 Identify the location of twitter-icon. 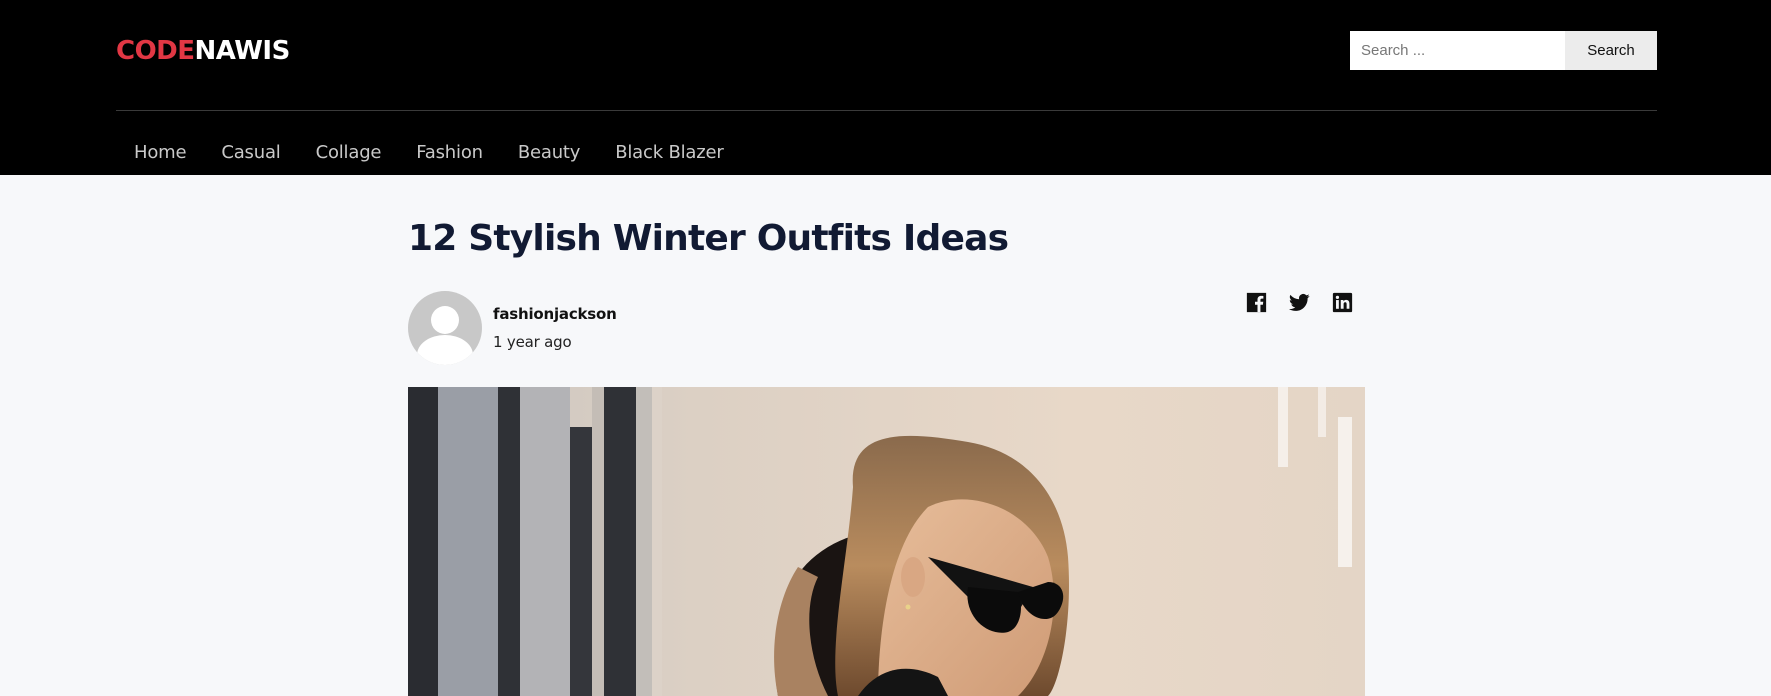
(1299, 302).